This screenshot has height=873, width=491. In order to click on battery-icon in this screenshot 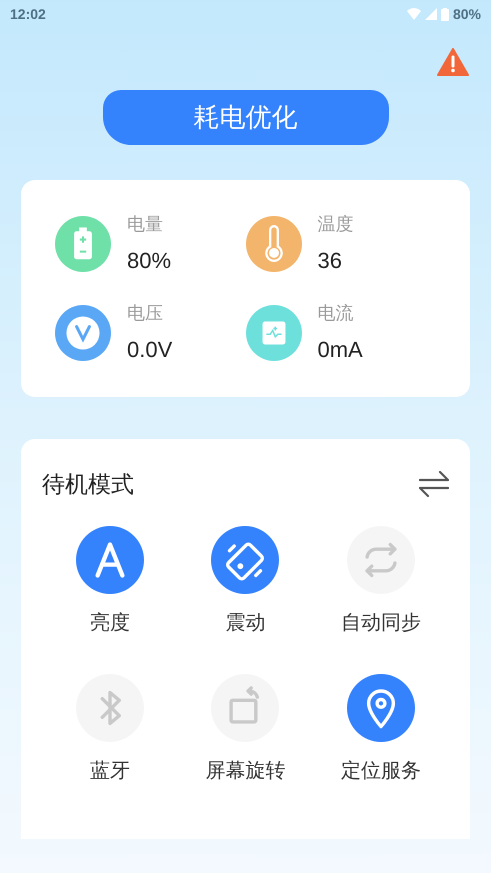, I will do `click(444, 14)`.